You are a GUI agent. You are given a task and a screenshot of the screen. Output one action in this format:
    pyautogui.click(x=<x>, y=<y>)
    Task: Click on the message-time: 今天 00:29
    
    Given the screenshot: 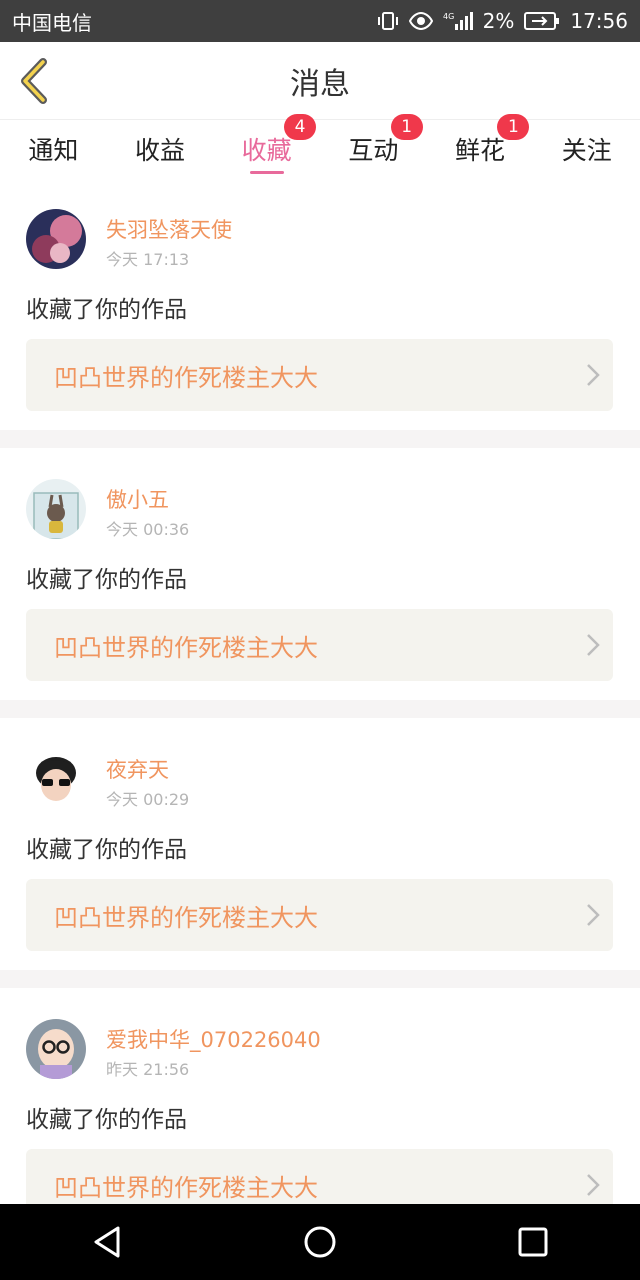 What is the action you would take?
    pyautogui.click(x=148, y=799)
    